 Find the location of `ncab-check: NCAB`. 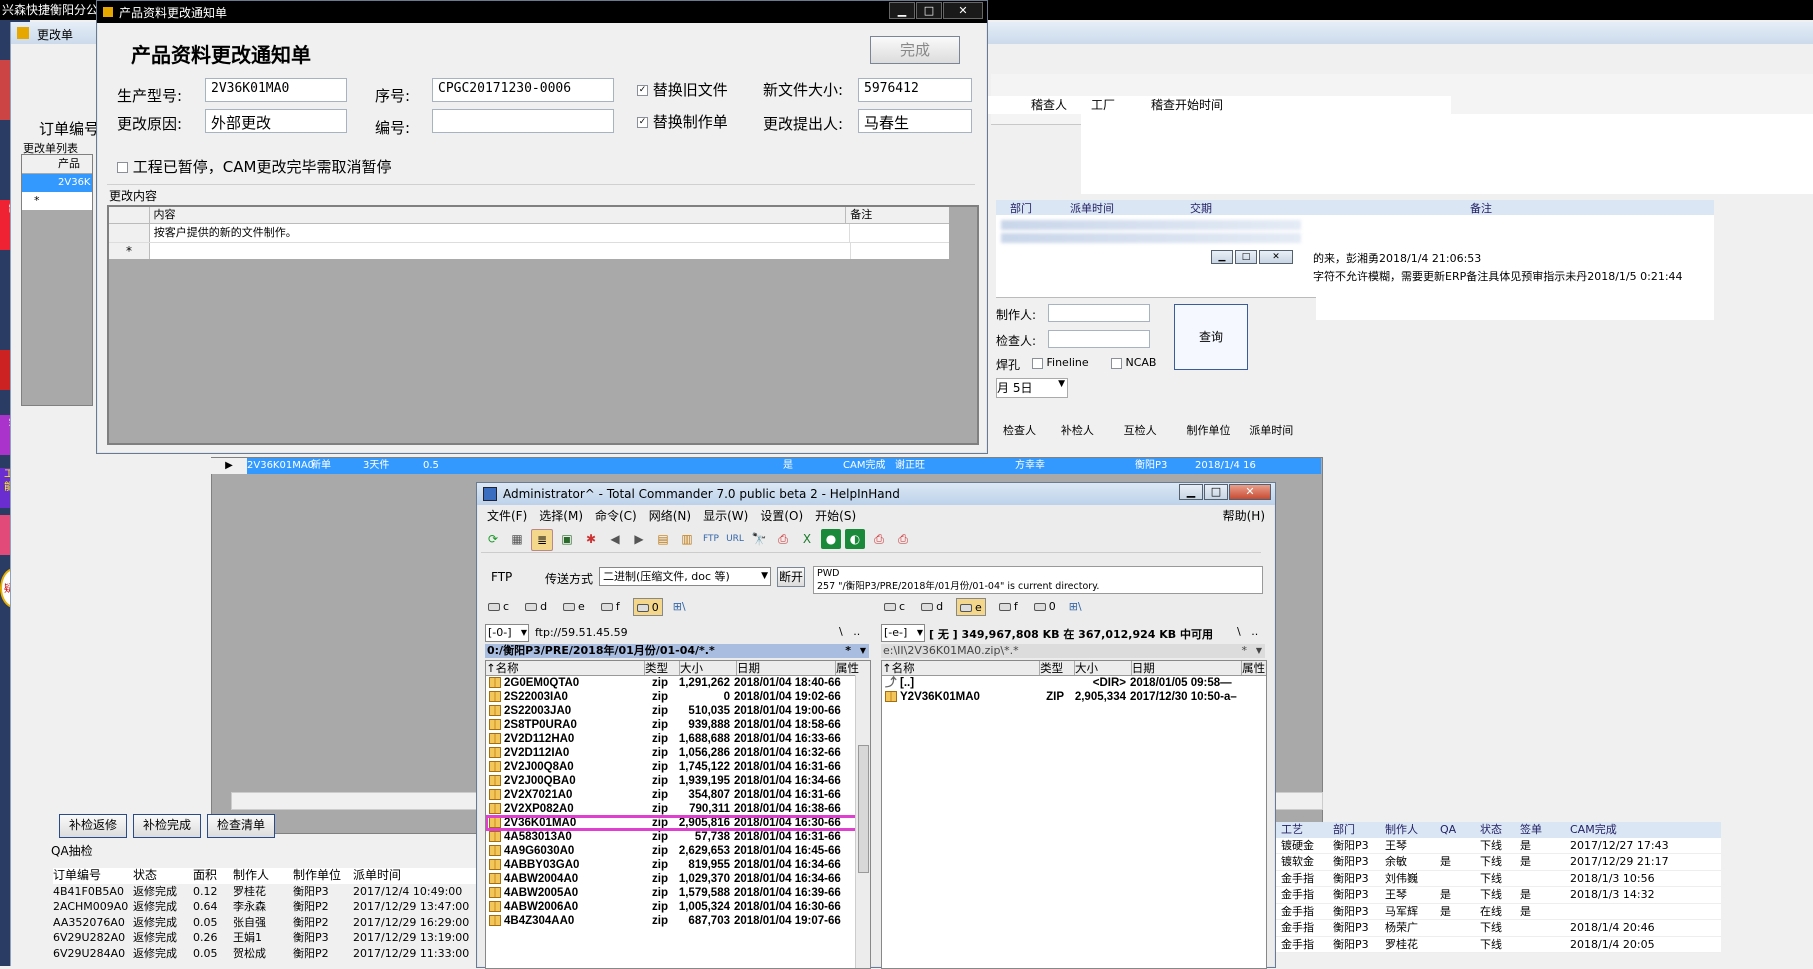

ncab-check: NCAB is located at coordinates (1133, 362).